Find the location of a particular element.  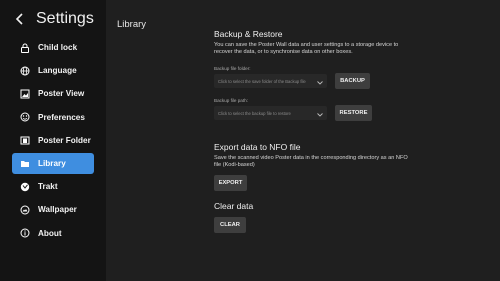

info-icon is located at coordinates (25, 233).